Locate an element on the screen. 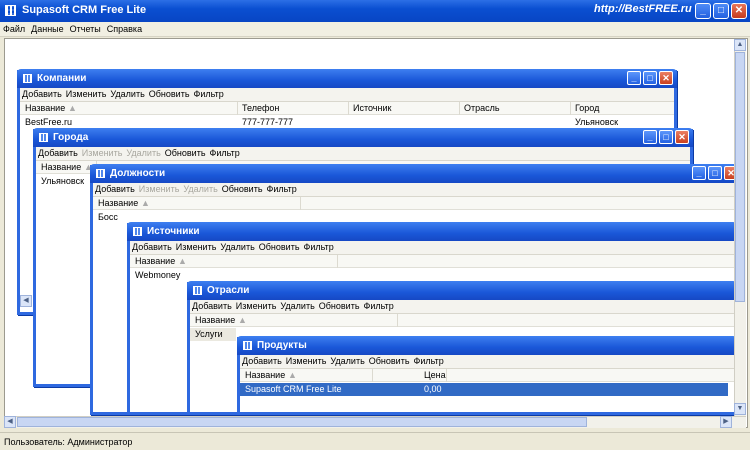 This screenshot has height=450, width=750. column-header: Отрасль is located at coordinates (482, 108).